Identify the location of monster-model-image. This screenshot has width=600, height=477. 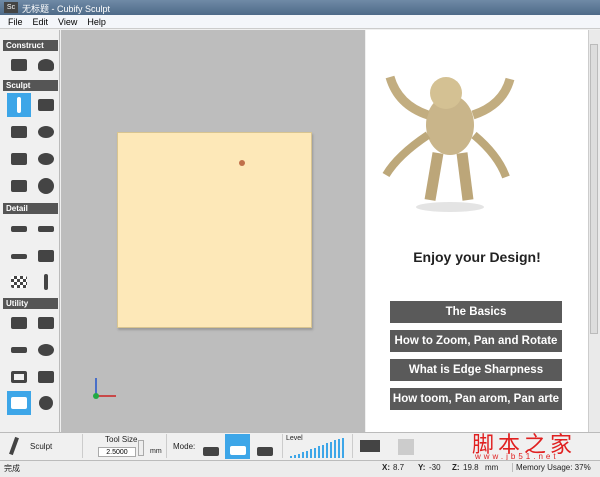
(448, 143).